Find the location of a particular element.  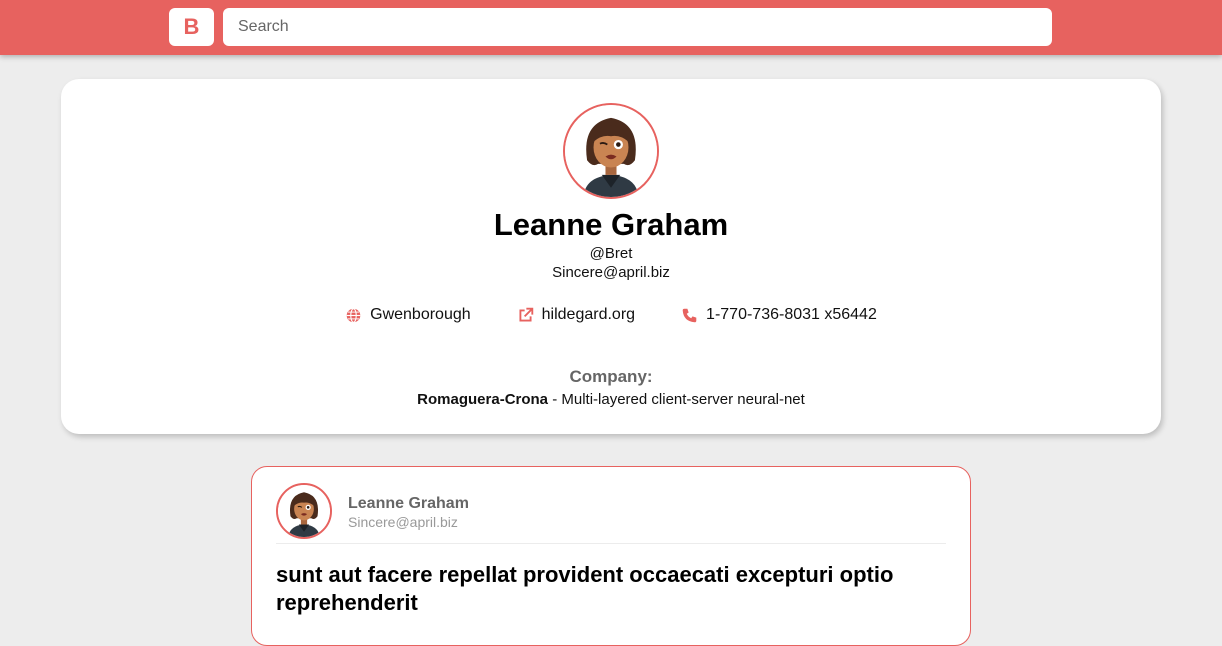

profile-avatar is located at coordinates (611, 151).